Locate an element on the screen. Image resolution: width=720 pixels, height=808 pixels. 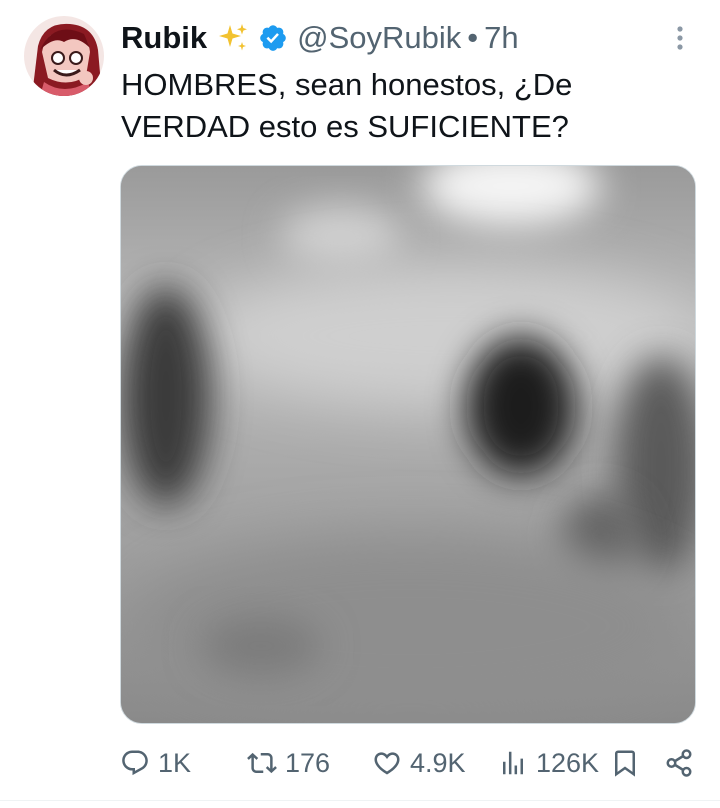
avatar is located at coordinates (64, 56).